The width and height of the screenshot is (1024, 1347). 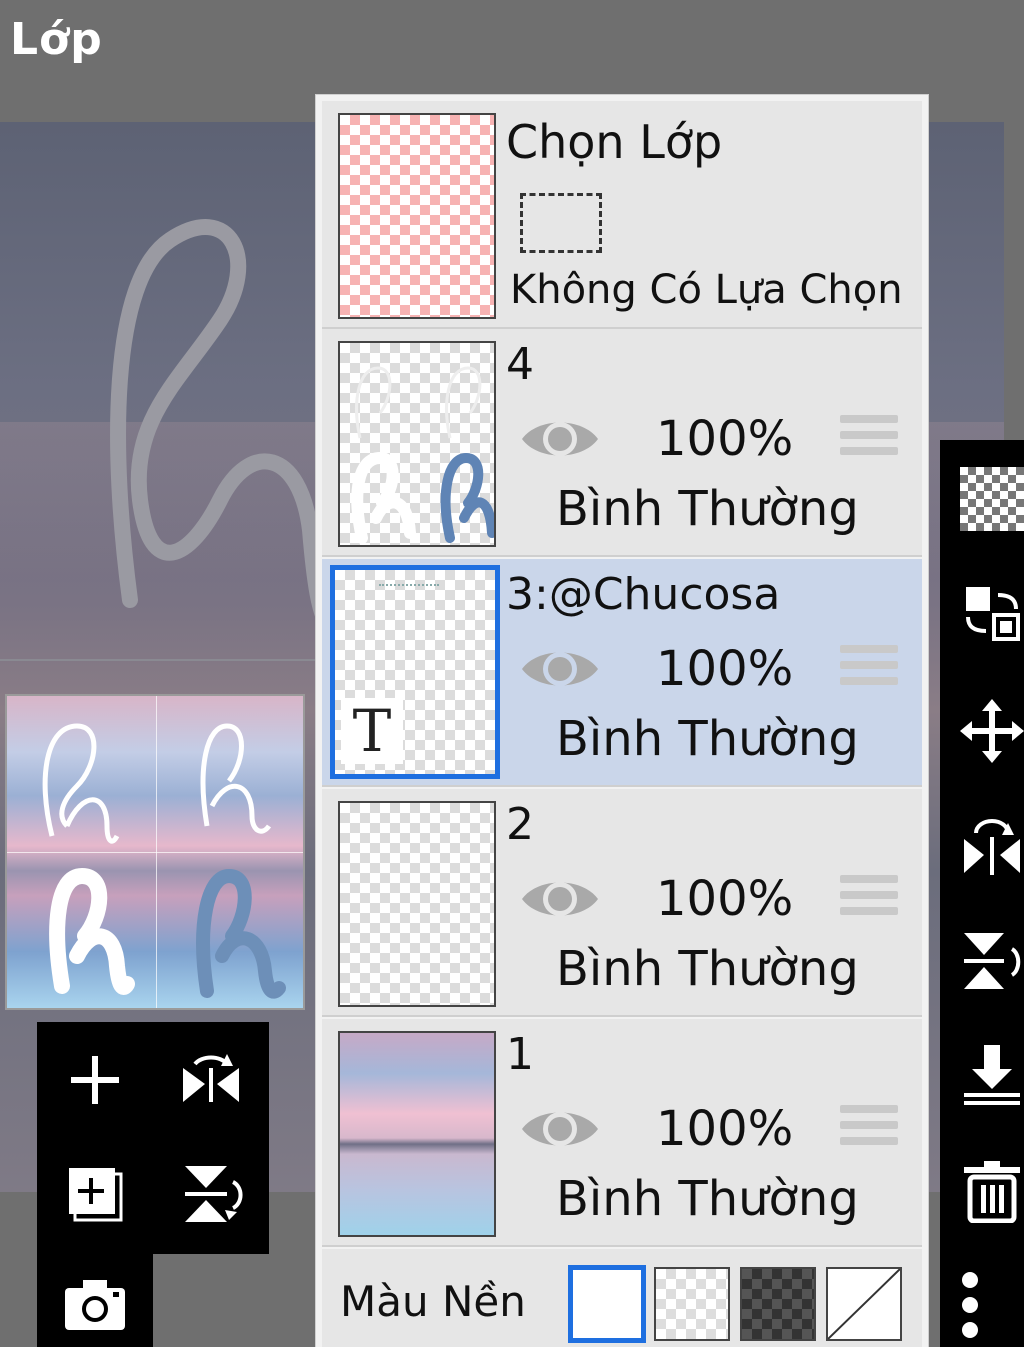 What do you see at coordinates (520, 824) in the screenshot?
I see `layer-name: 2` at bounding box center [520, 824].